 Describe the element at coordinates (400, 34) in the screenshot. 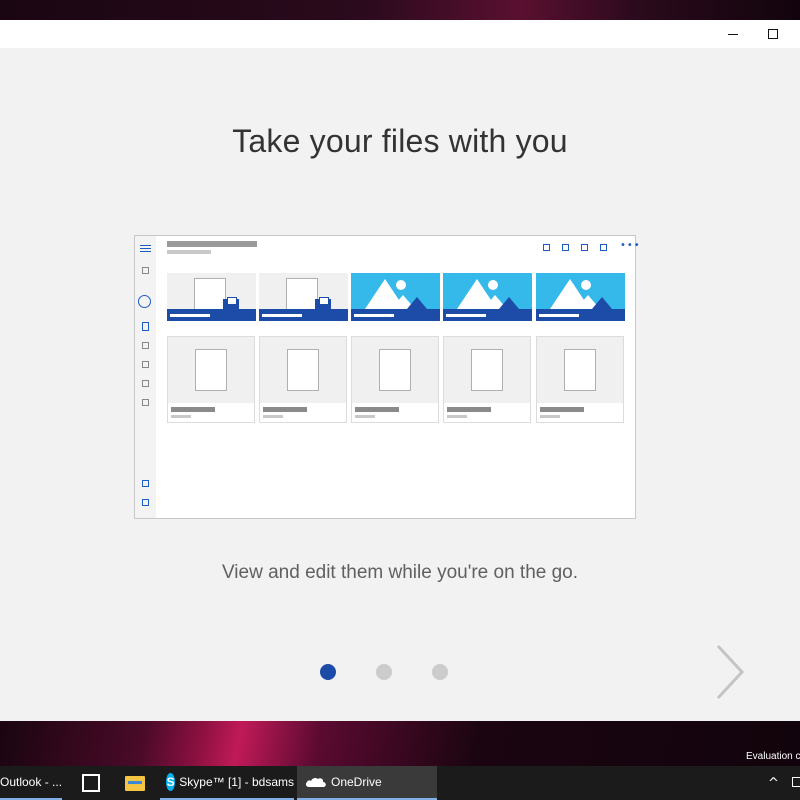

I see `title-bar` at that location.